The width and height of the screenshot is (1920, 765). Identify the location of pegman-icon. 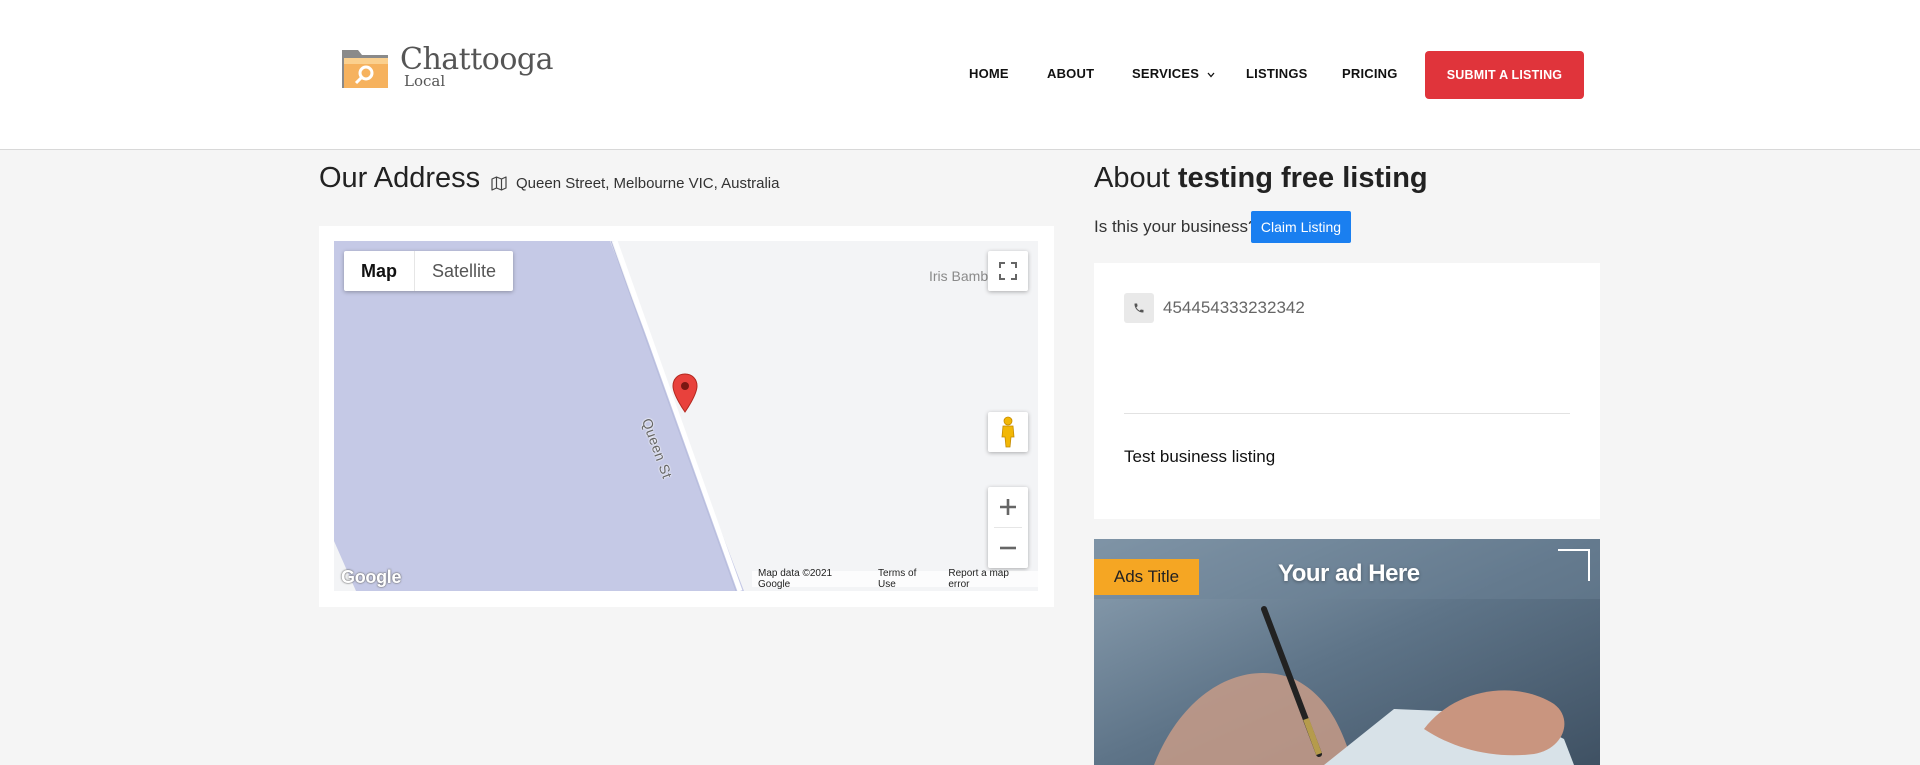
(1008, 432).